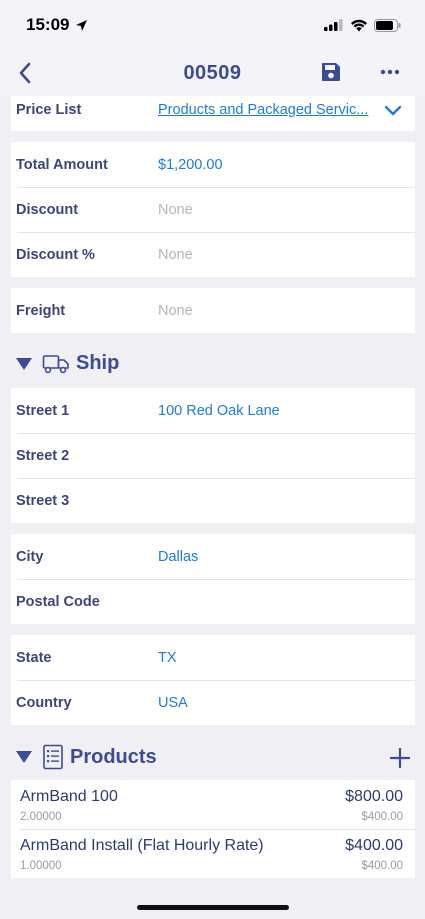 Image resolution: width=425 pixels, height=919 pixels. Describe the element at coordinates (48, 24) in the screenshot. I see `clock-text: 15:09` at that location.